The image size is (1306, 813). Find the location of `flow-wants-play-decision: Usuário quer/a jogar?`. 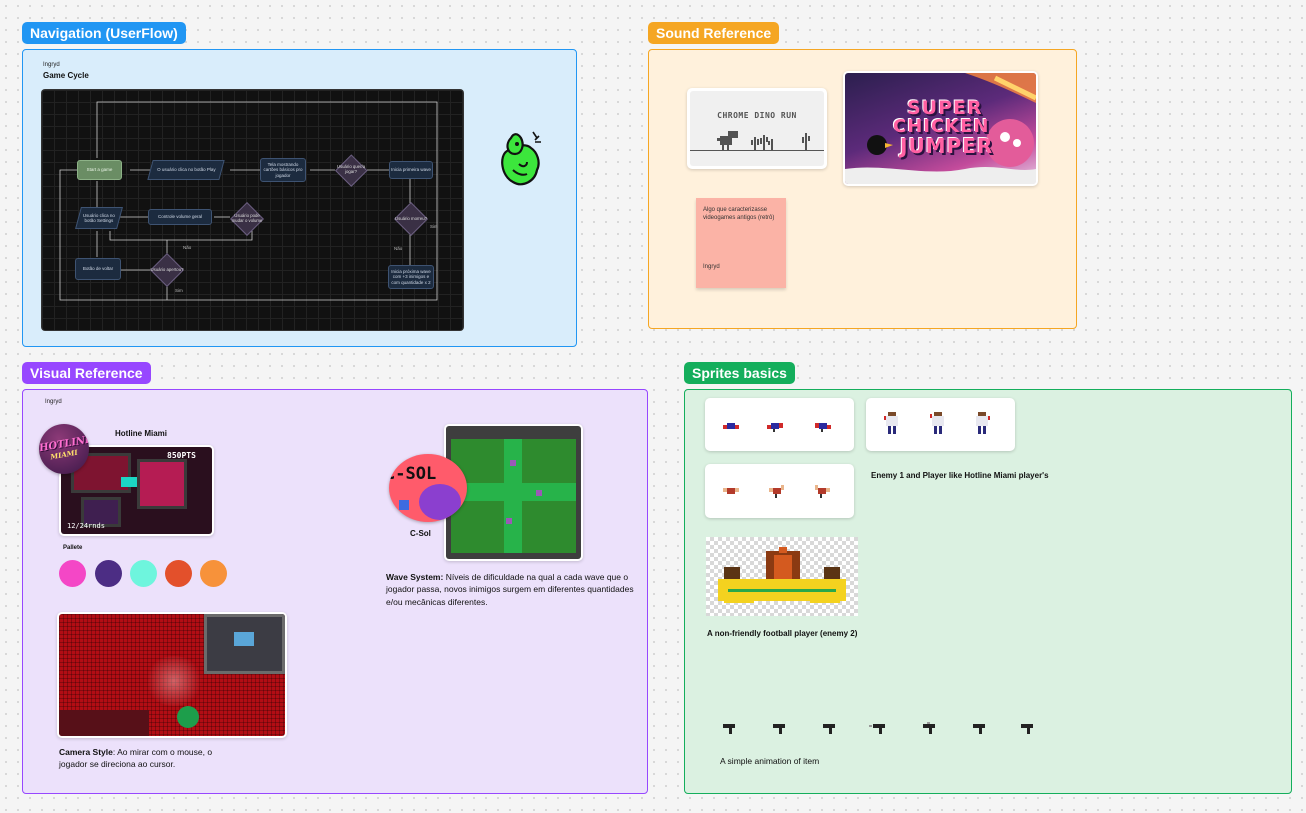

flow-wants-play-decision: Usuário quer/a jogar? is located at coordinates (351, 170).